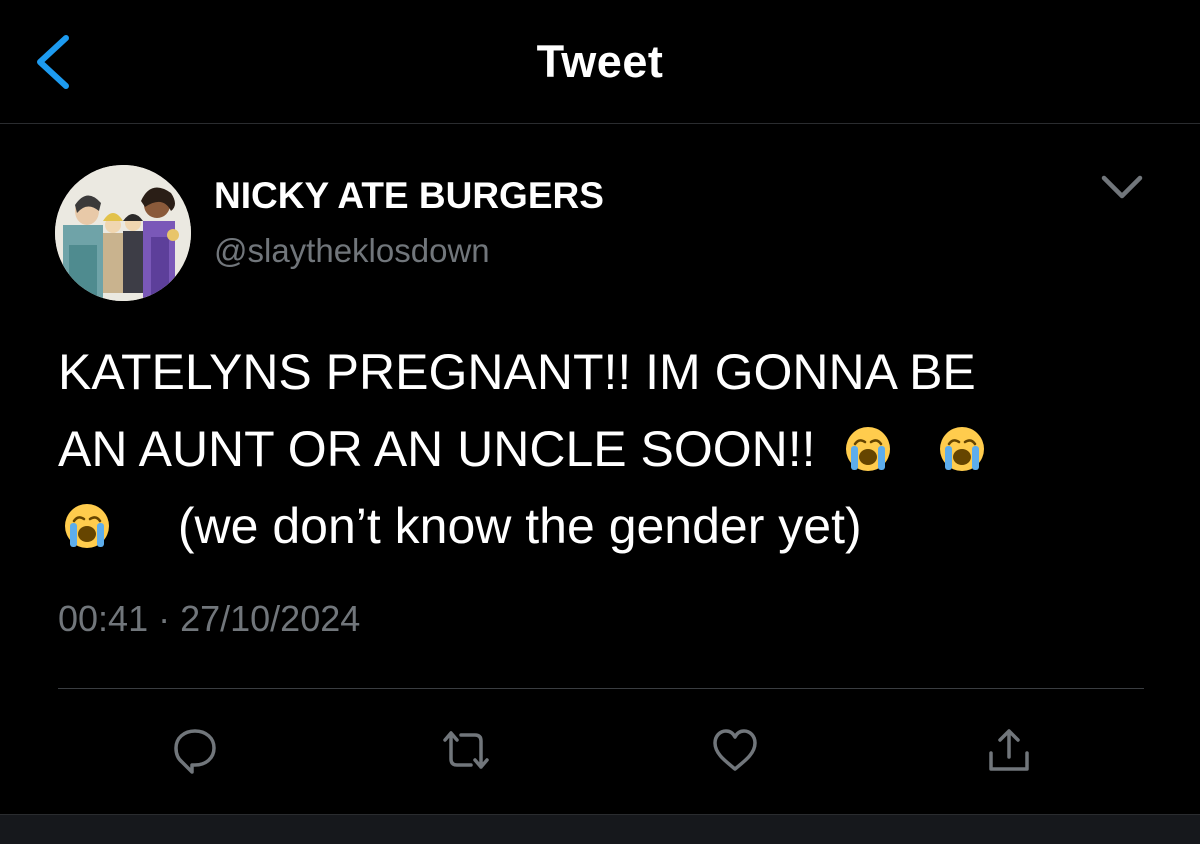 The width and height of the screenshot is (1200, 844). I want to click on tweet-text-line-1: KATELYNS PREGNANT!! IM GONNA BE, so click(517, 372).